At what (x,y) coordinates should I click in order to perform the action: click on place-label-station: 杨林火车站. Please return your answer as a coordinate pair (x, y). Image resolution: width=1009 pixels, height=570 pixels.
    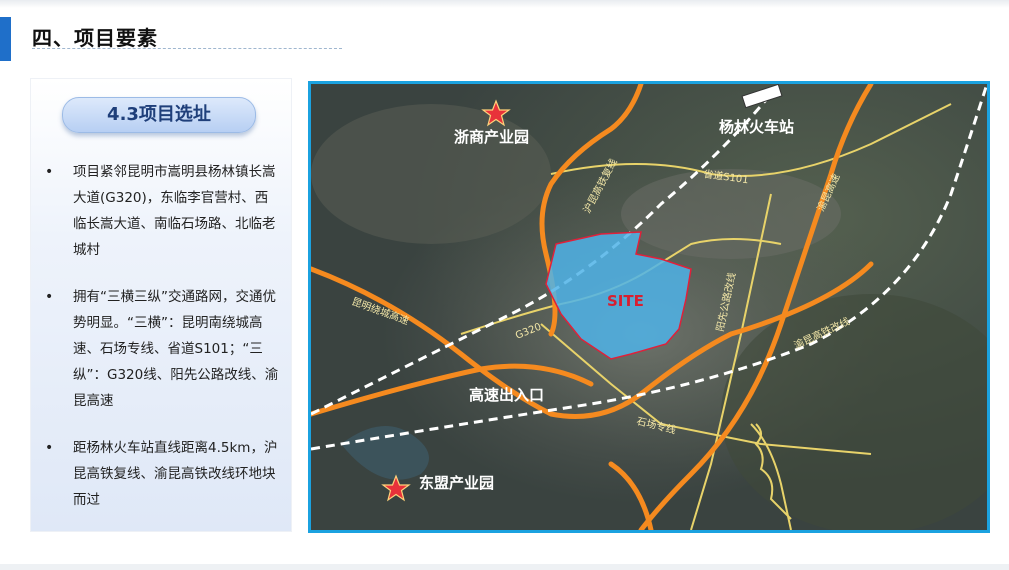
    Looking at the image, I should click on (756, 127).